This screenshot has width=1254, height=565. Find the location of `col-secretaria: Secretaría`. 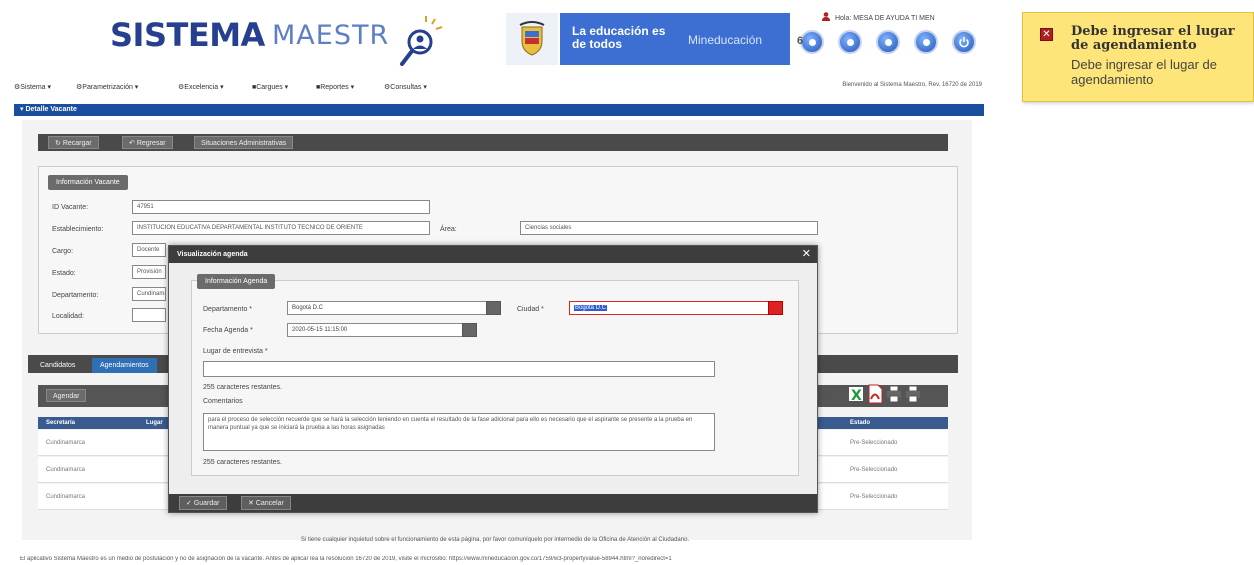

col-secretaria: Secretaría is located at coordinates (60, 423).